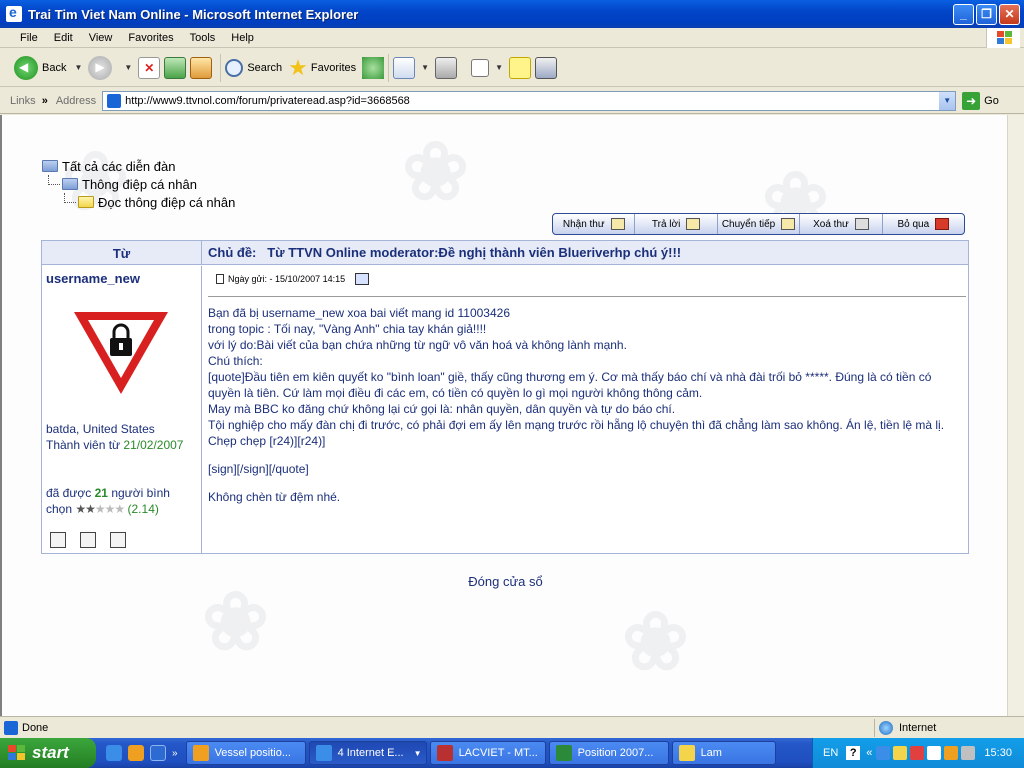 This screenshot has width=1024, height=768. What do you see at coordinates (253, 67) in the screenshot?
I see `search-button: Search` at bounding box center [253, 67].